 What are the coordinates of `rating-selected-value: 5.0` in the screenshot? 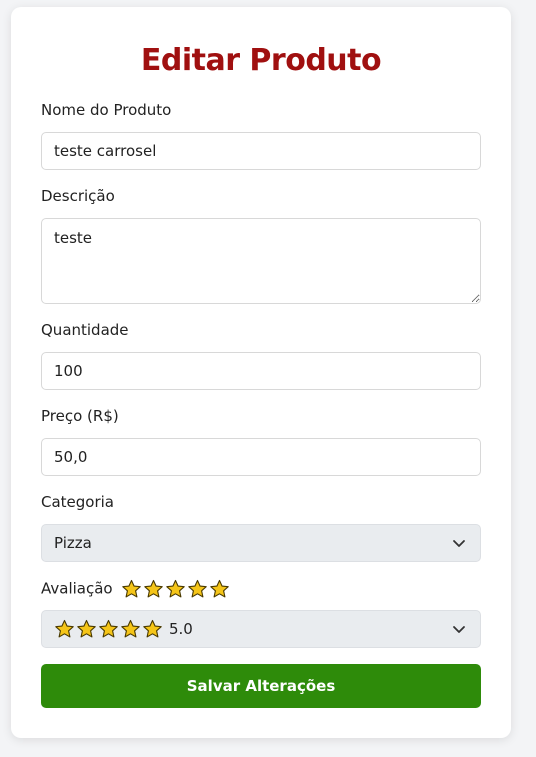 It's located at (181, 629).